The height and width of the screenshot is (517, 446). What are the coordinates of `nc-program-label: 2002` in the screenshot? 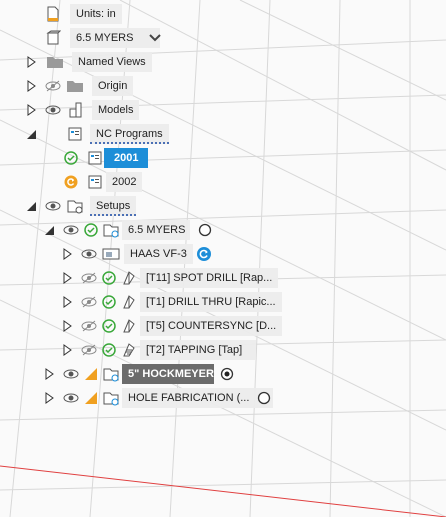 It's located at (124, 182).